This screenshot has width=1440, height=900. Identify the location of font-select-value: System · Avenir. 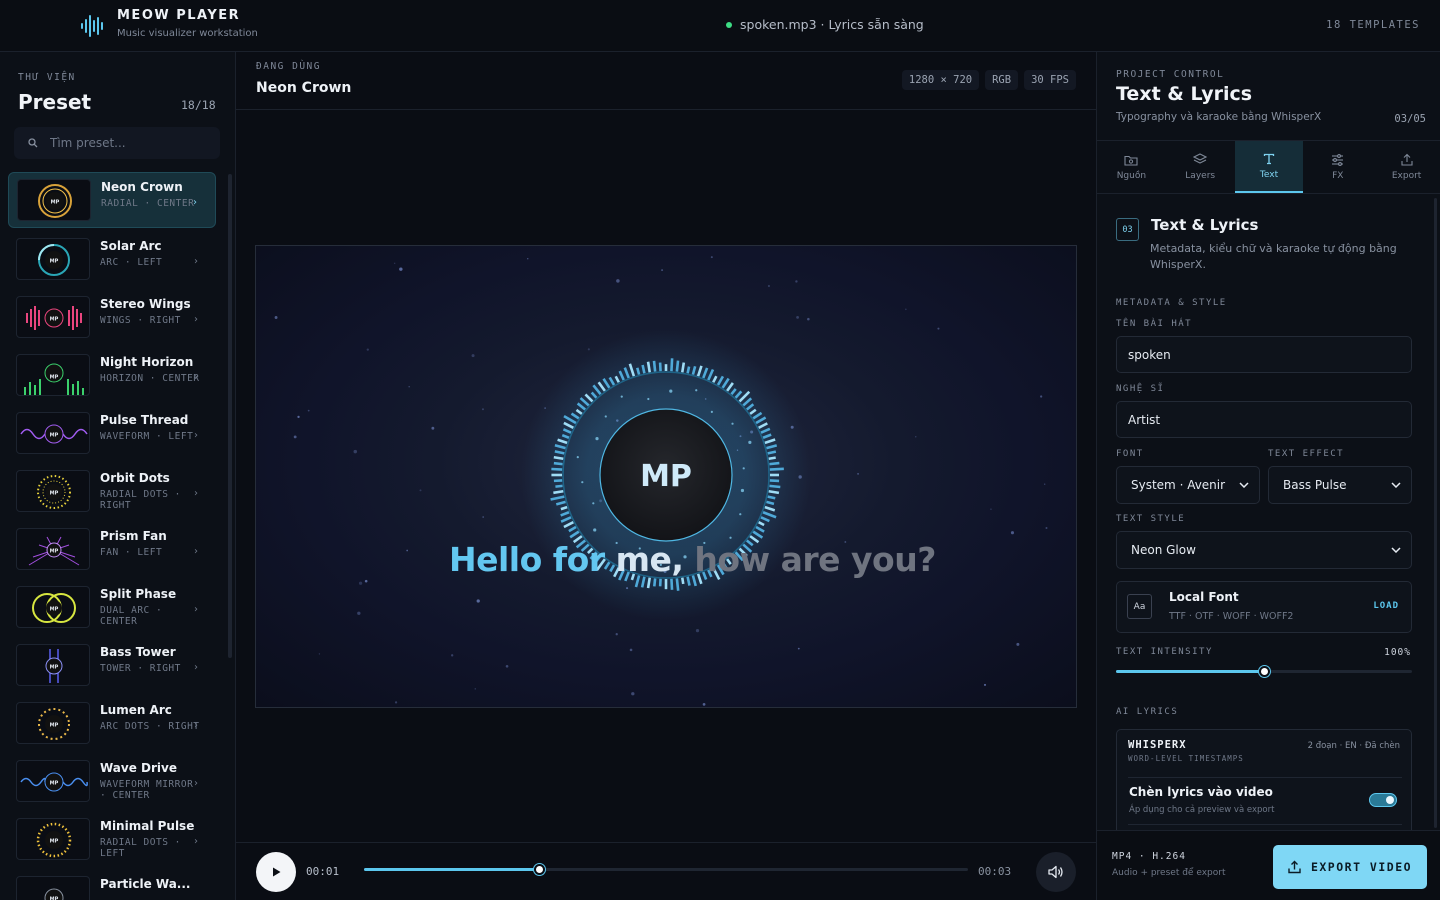
(1178, 485).